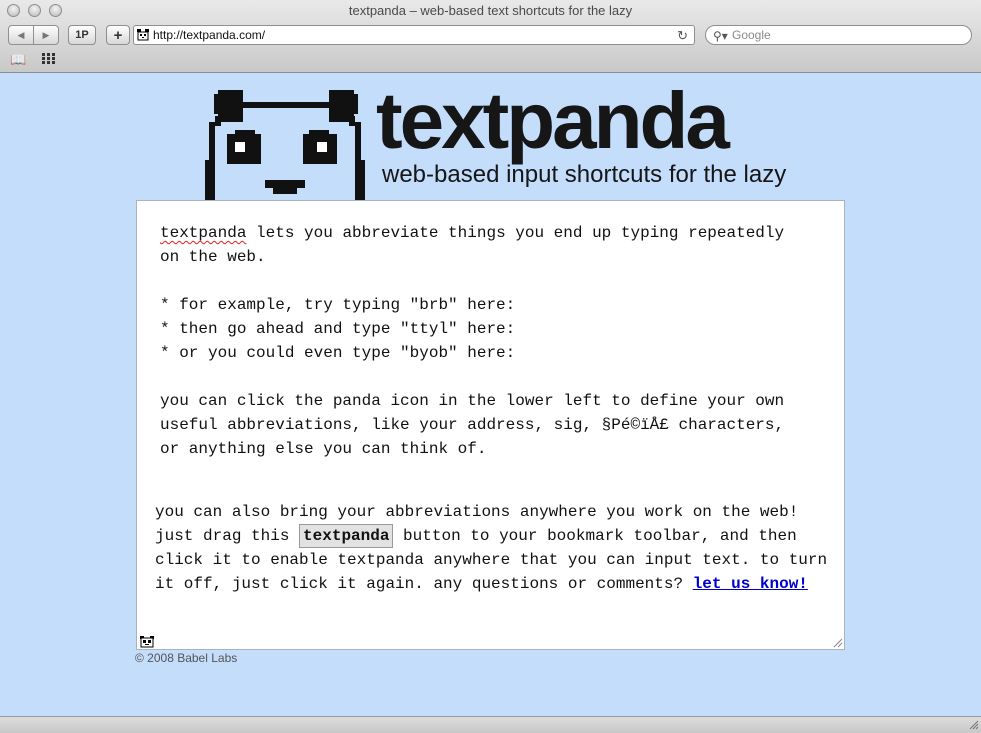 The height and width of the screenshot is (733, 981). What do you see at coordinates (584, 174) in the screenshot?
I see `site-tagline: web-based input shortcuts for the lazy` at bounding box center [584, 174].